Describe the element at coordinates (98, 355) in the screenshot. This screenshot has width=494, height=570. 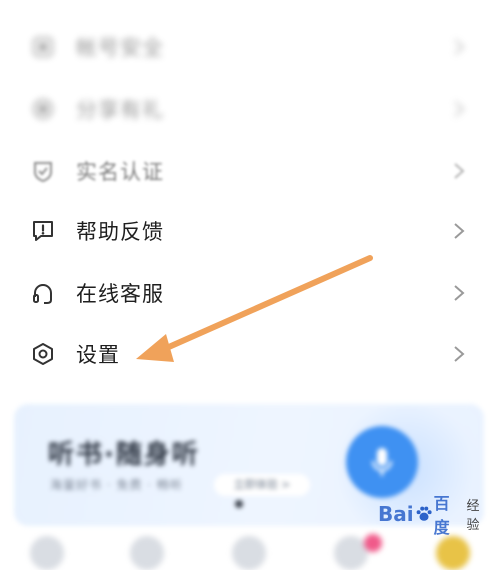
I see `menu-item-label: 设置` at that location.